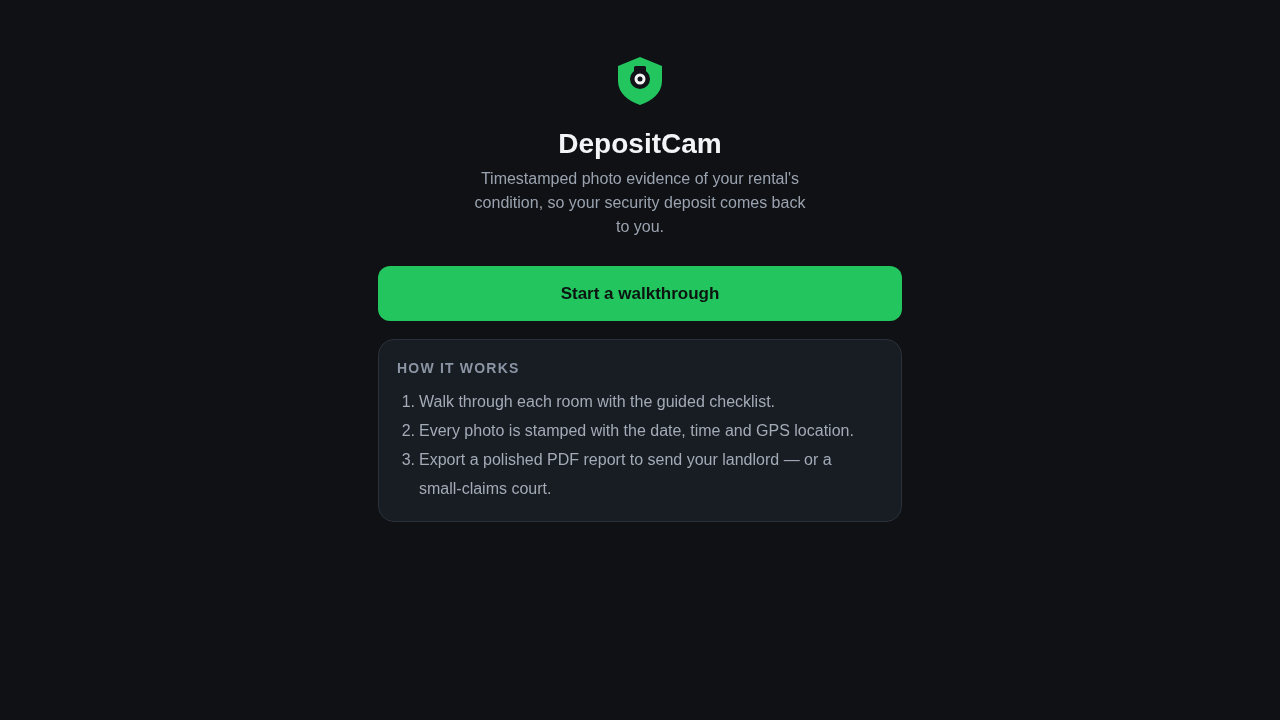 The image size is (1280, 720). Describe the element at coordinates (640, 203) in the screenshot. I see `app-tagline: Timestamped photo evidence of your rental's condition, so your security deposit comes back to you.` at that location.